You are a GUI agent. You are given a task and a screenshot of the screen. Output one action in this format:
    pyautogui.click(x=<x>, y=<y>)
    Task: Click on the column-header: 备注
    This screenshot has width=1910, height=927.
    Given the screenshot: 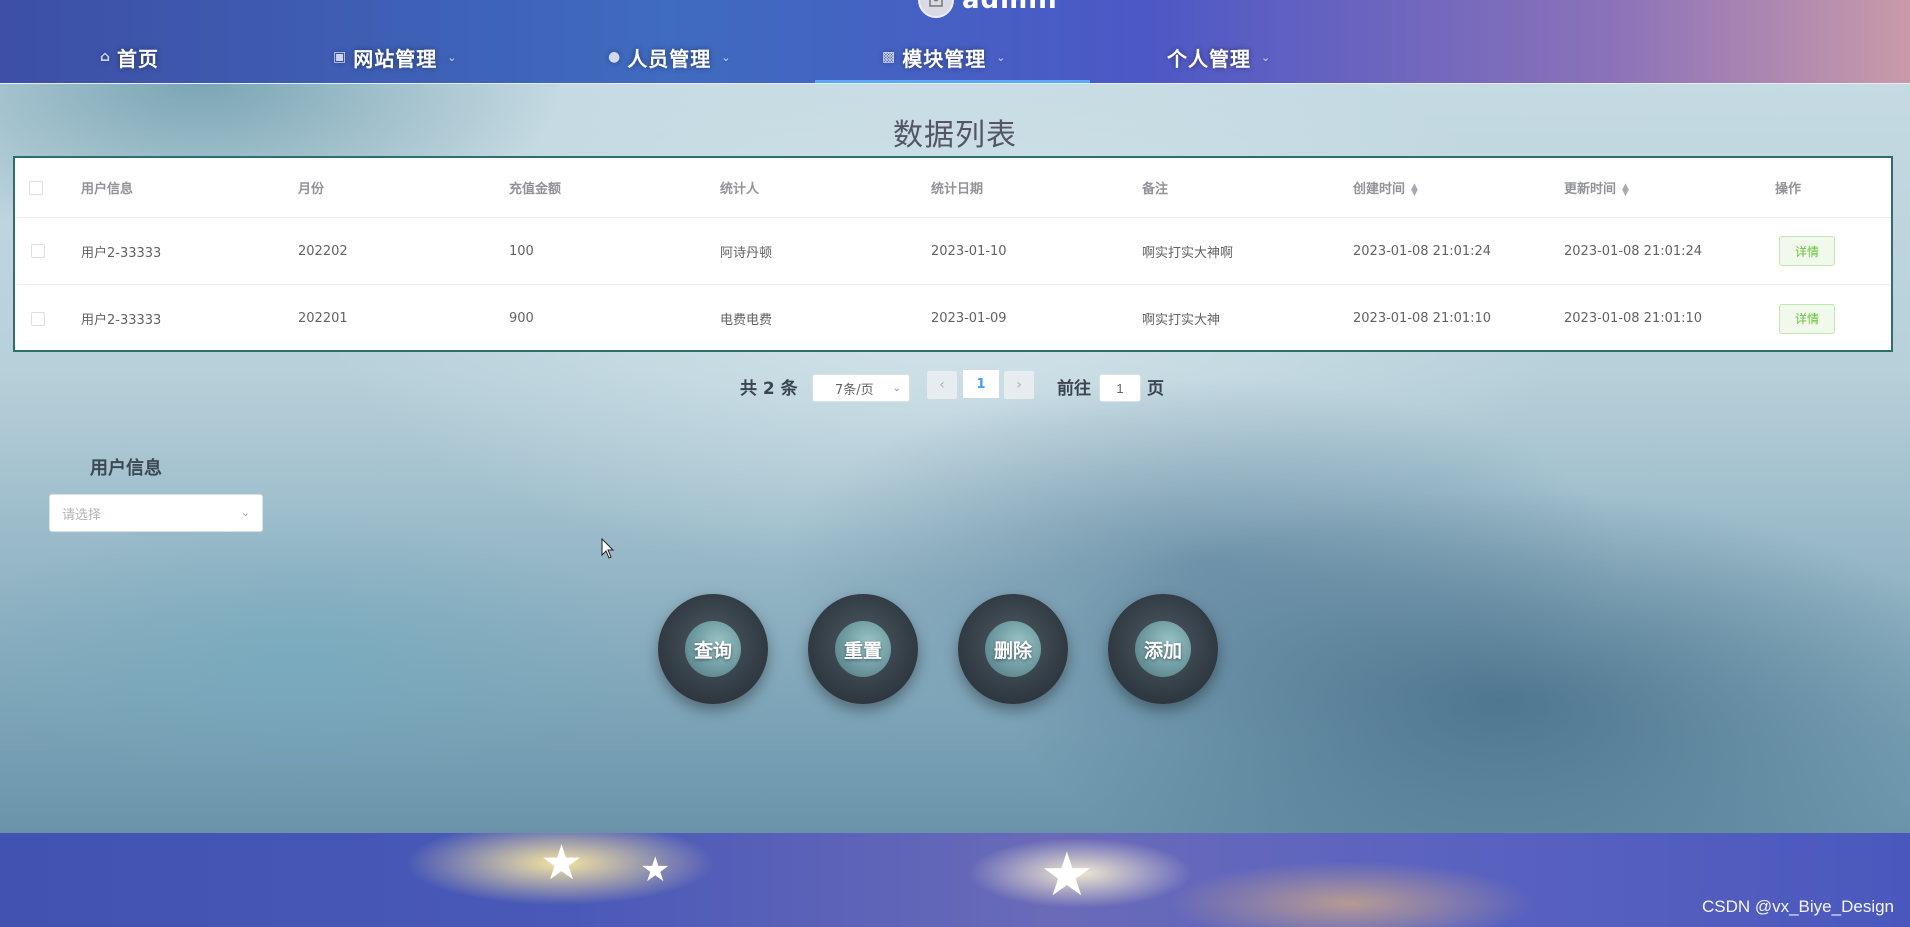 What is the action you would take?
    pyautogui.click(x=1155, y=189)
    